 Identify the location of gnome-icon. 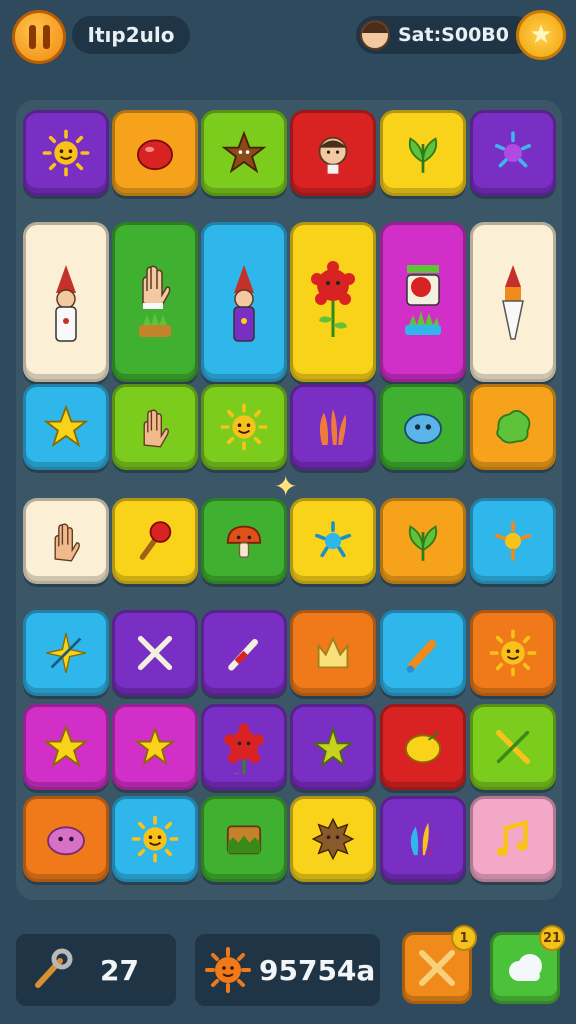
(66, 303).